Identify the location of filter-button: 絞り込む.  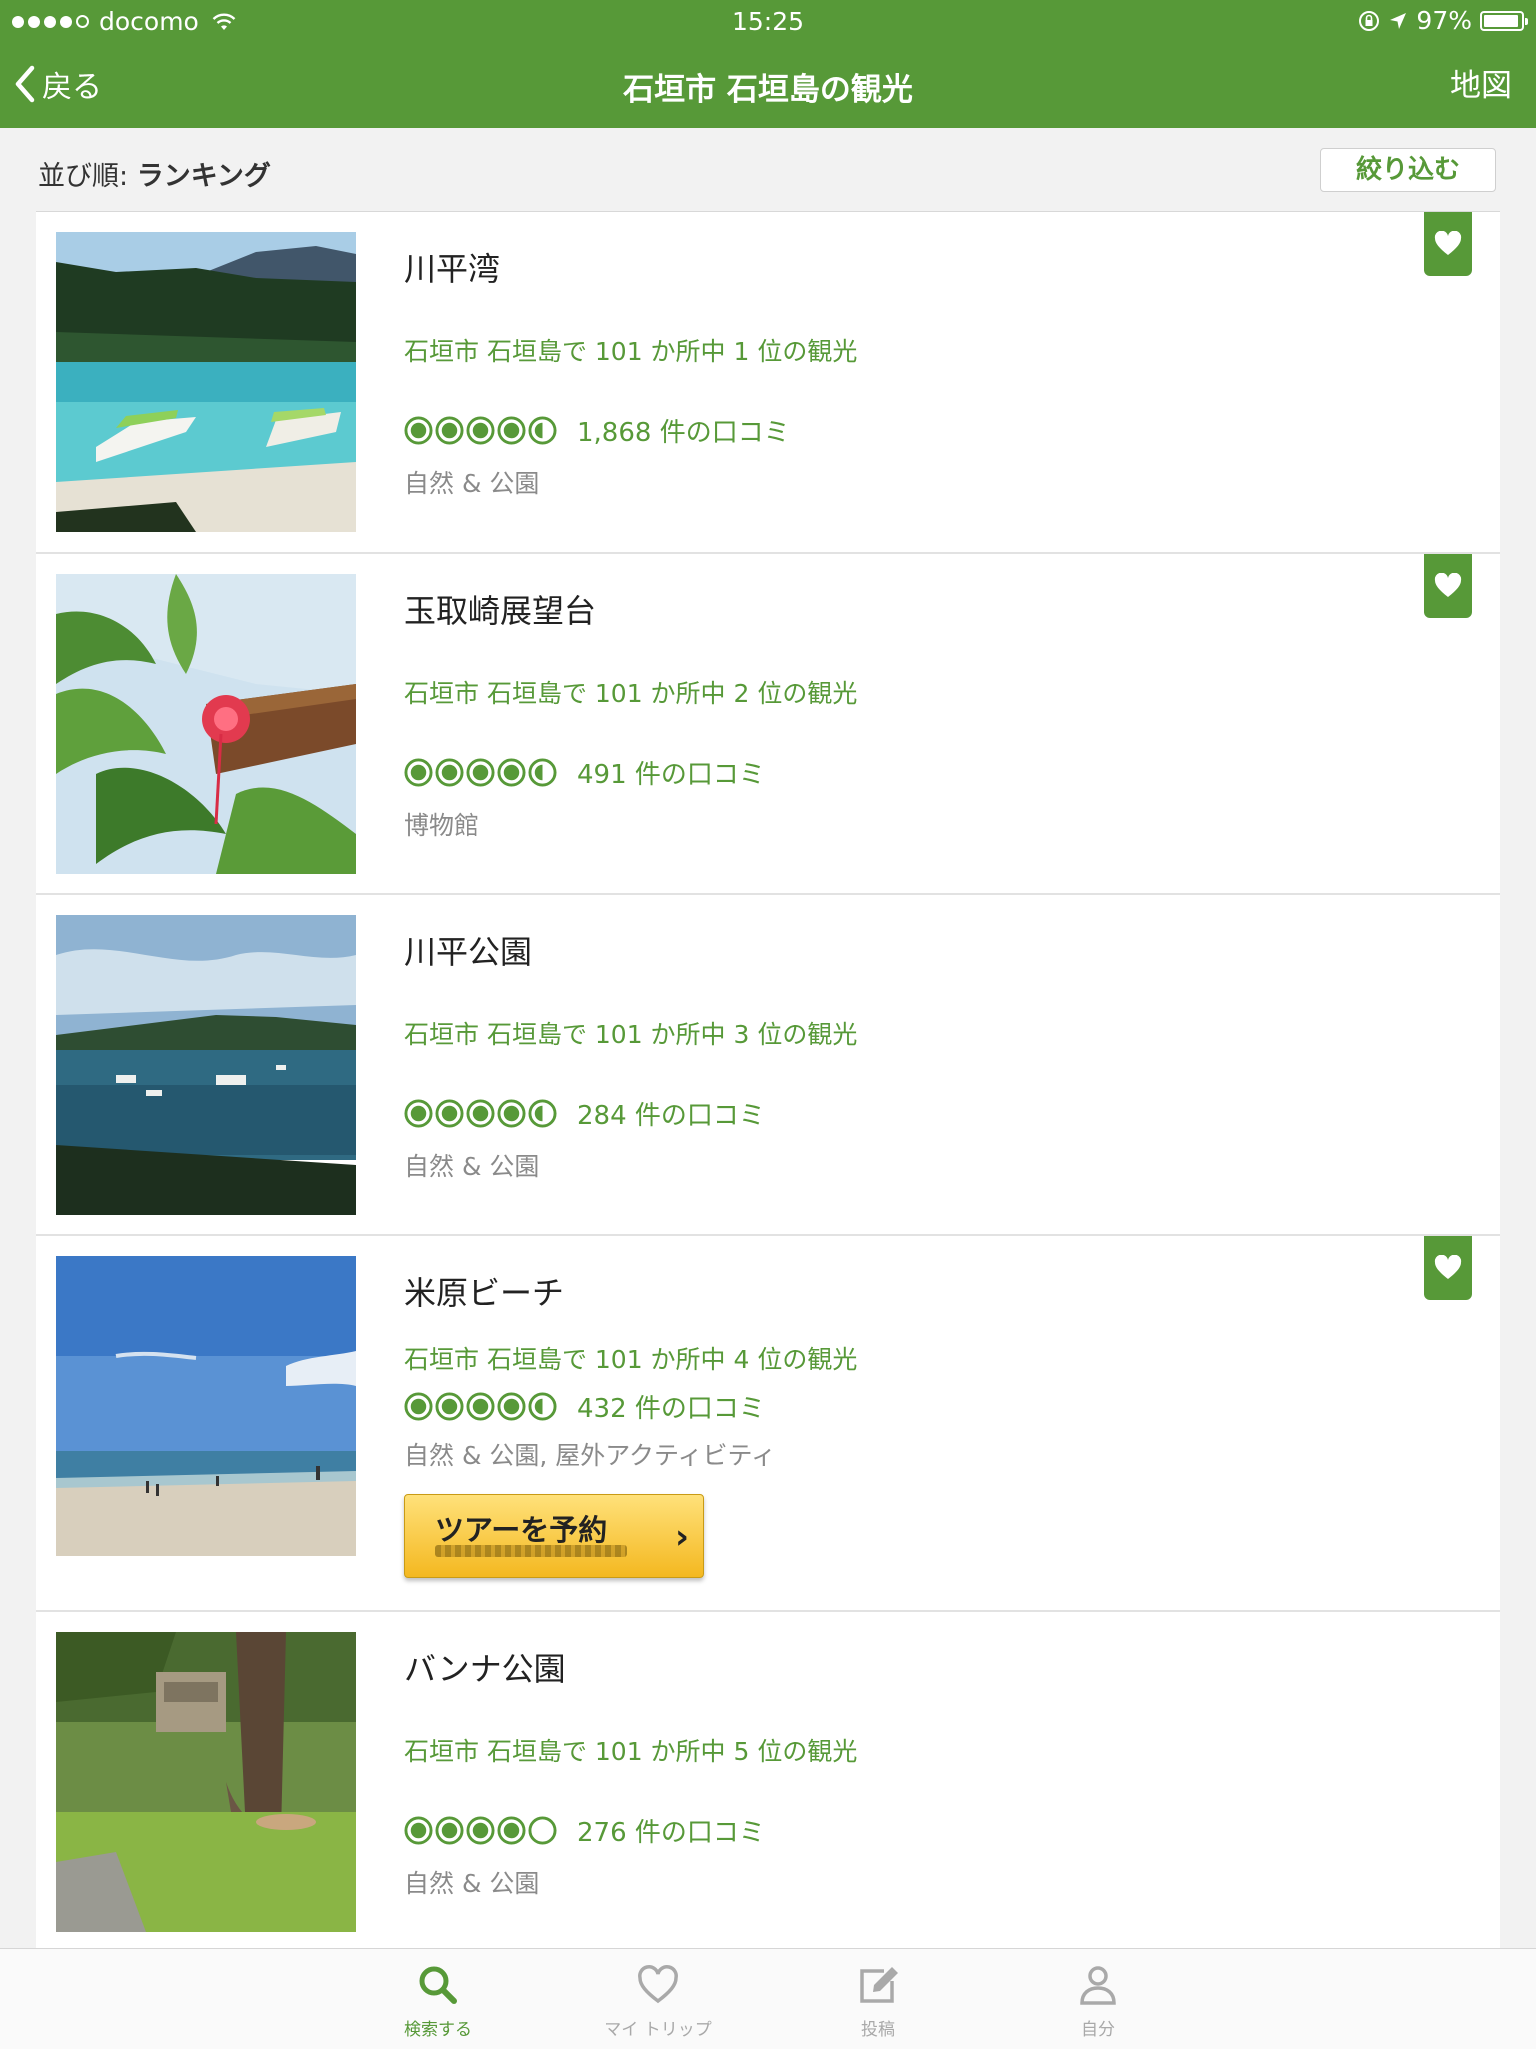
(1408, 170).